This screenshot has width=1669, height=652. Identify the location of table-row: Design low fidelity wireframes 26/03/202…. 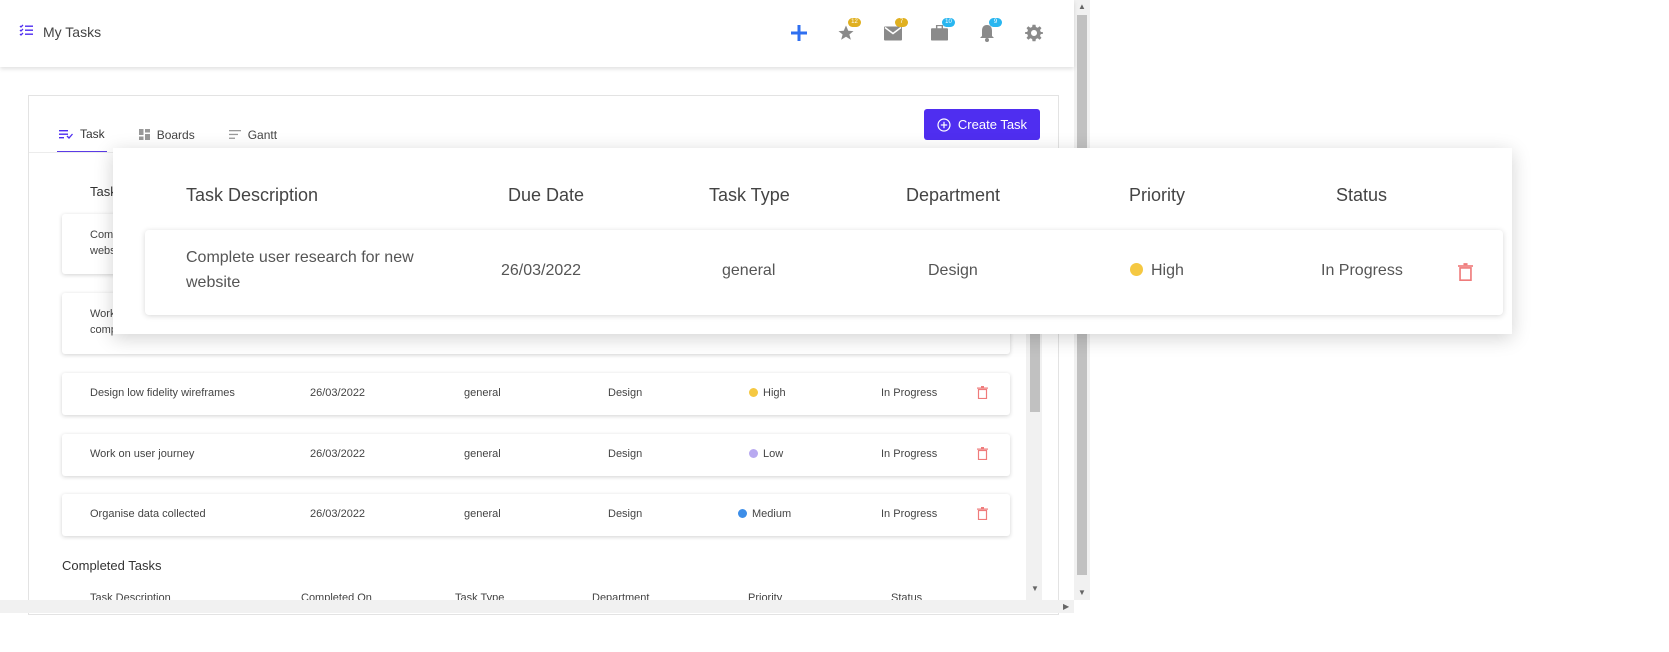
(536, 394).